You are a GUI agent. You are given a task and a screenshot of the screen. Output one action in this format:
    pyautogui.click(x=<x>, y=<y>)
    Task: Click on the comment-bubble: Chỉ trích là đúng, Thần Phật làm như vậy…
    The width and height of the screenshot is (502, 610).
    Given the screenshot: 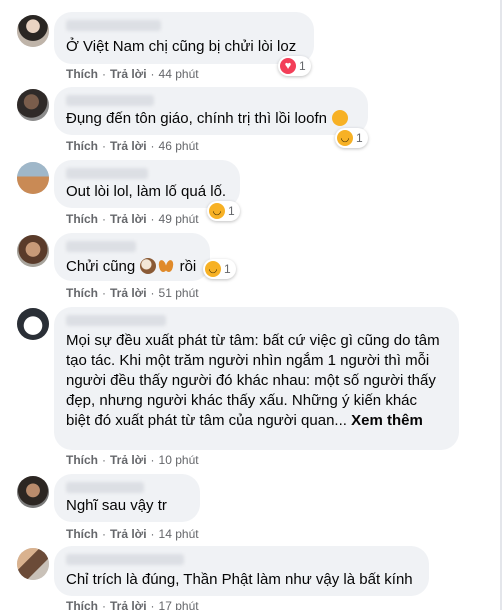 What is the action you would take?
    pyautogui.click(x=241, y=571)
    